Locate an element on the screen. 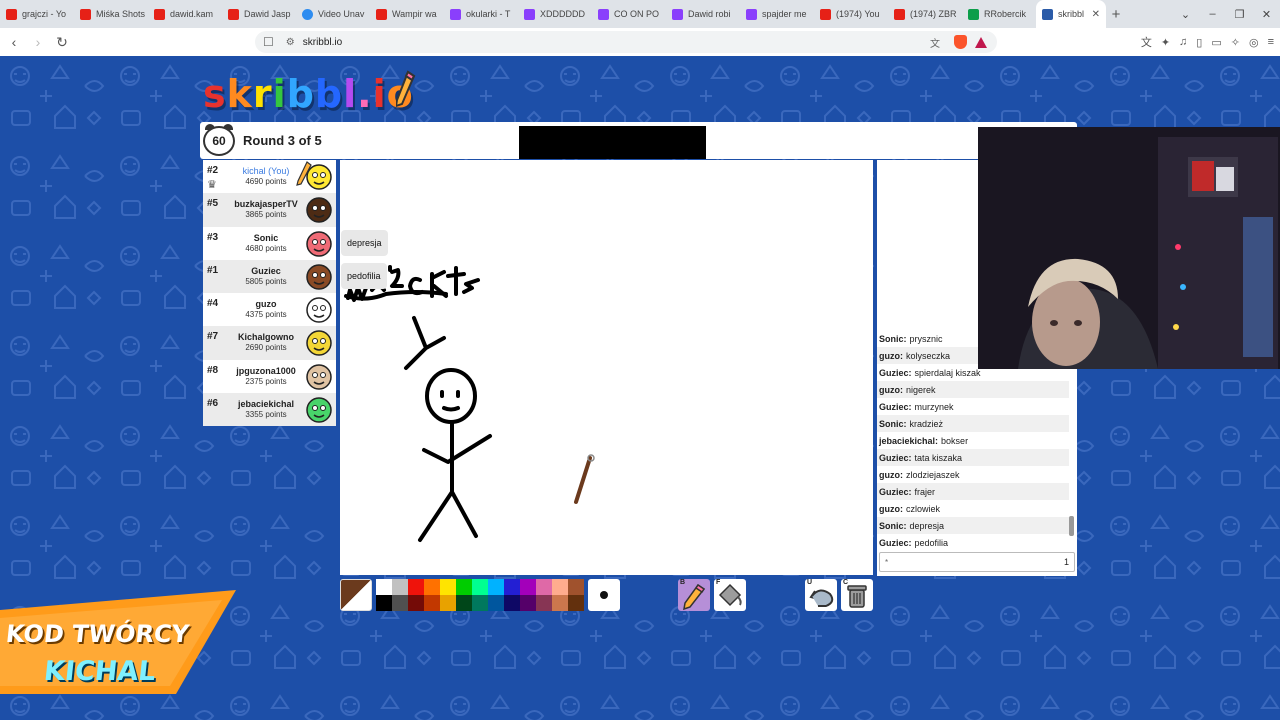  browser-tab: Wampir wa is located at coordinates (407, 14).